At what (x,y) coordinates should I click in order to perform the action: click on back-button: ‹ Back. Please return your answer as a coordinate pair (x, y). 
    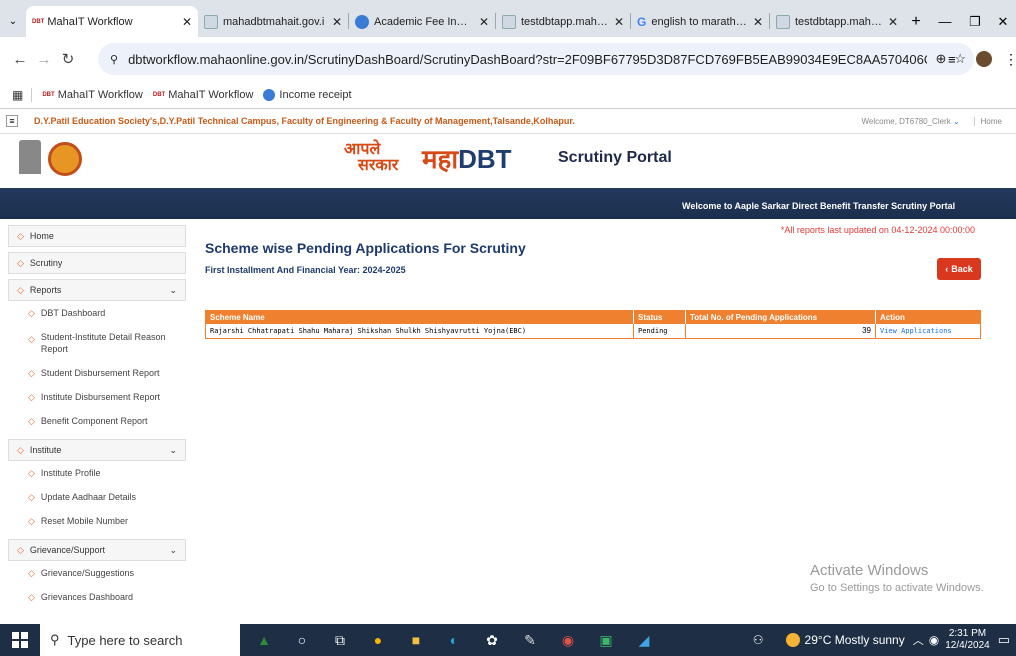
    Looking at the image, I should click on (959, 269).